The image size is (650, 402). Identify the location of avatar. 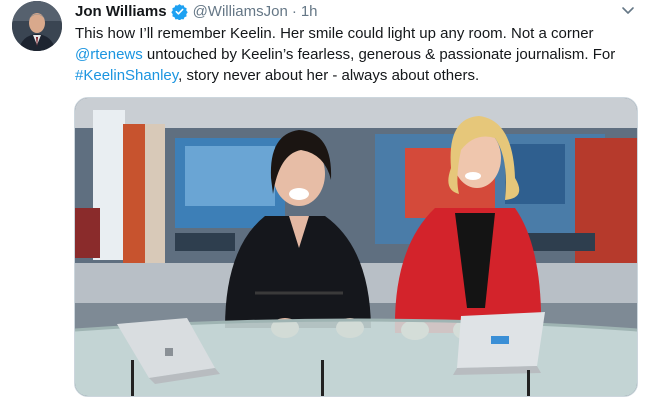
(37, 26).